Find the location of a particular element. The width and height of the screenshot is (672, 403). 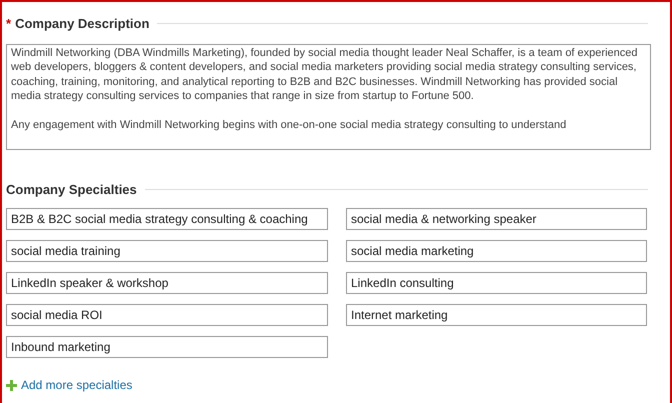

specialty-field: Internet marketing is located at coordinates (496, 315).